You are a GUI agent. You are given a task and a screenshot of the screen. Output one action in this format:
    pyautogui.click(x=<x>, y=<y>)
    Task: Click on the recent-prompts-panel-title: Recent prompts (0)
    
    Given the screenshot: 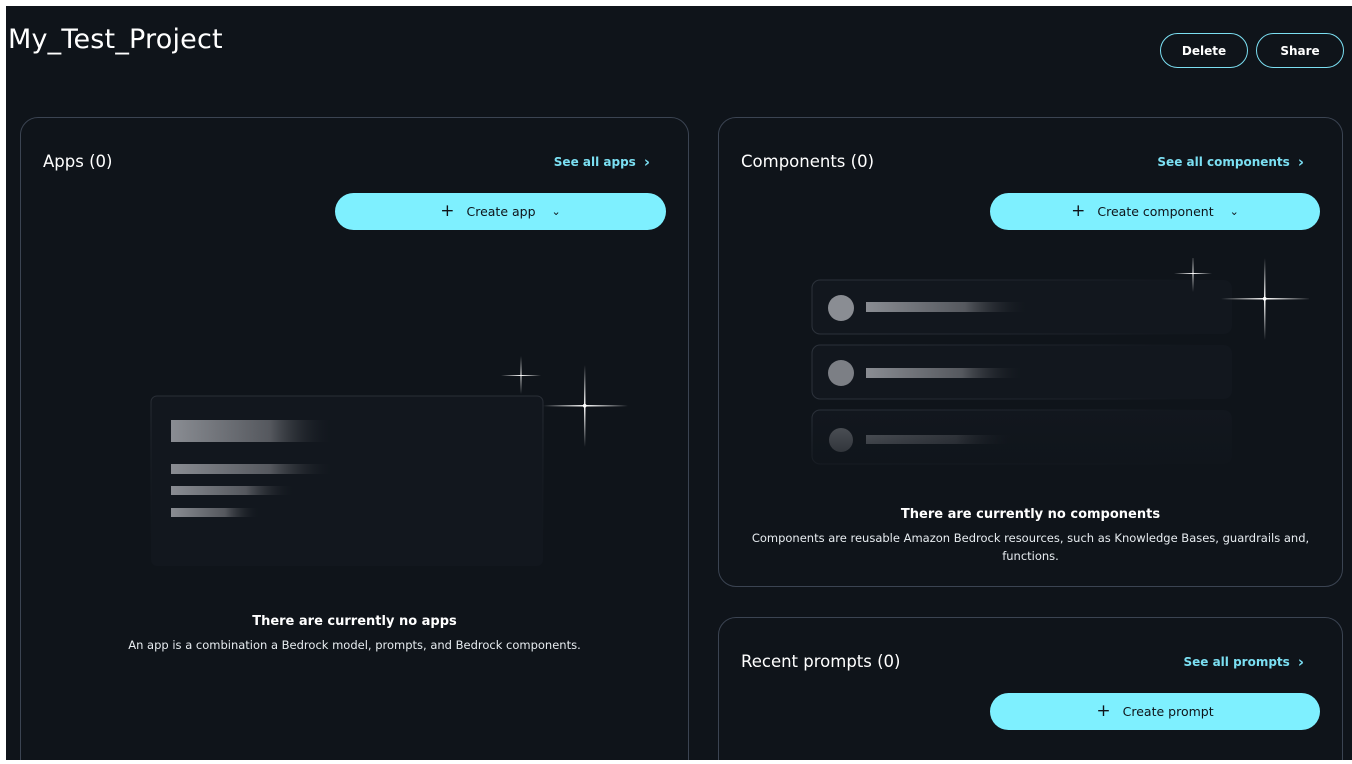 What is the action you would take?
    pyautogui.click(x=821, y=661)
    